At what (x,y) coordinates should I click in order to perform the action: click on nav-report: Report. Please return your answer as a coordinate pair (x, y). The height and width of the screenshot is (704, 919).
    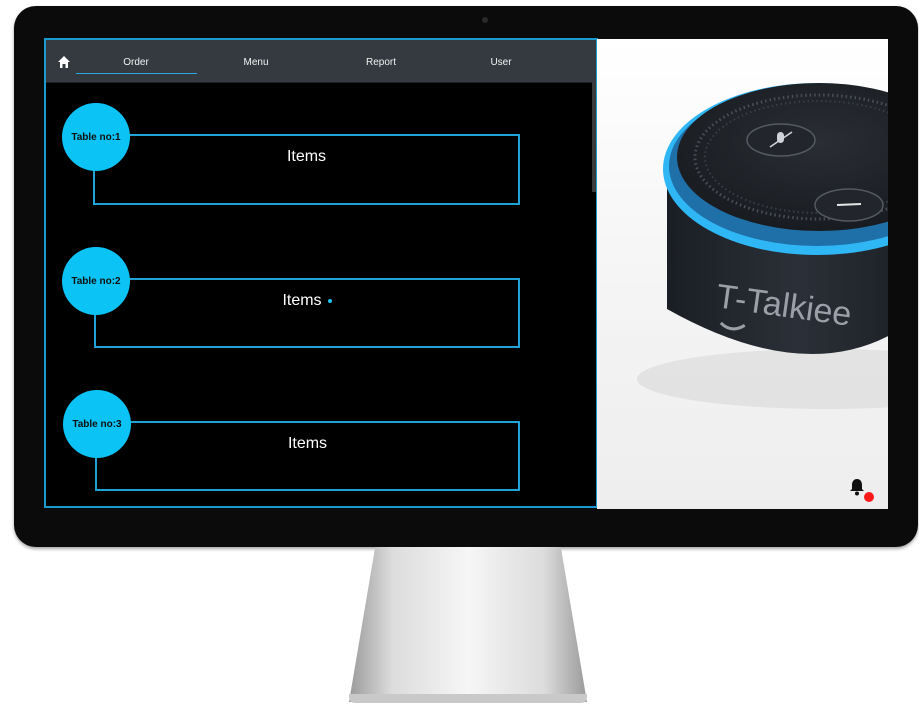
    Looking at the image, I should click on (381, 62).